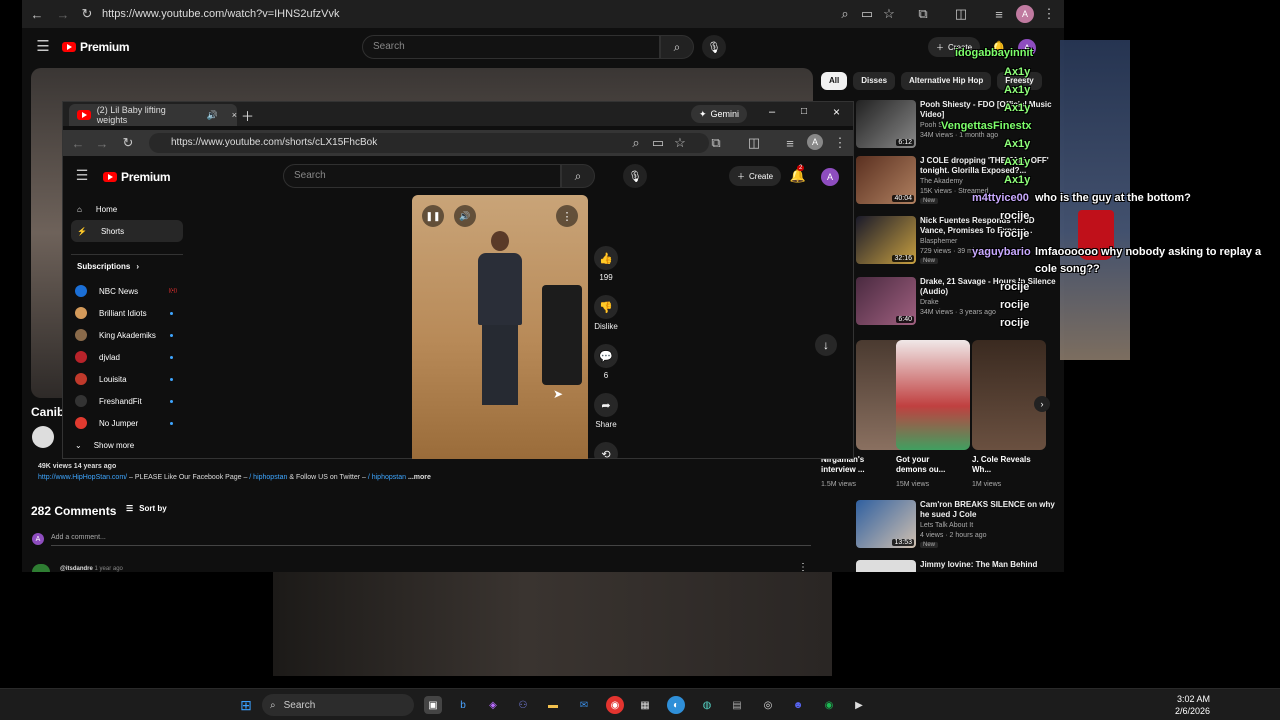 The image size is (1280, 720). Describe the element at coordinates (463, 705) in the screenshot. I see `bing-icon: b` at that location.